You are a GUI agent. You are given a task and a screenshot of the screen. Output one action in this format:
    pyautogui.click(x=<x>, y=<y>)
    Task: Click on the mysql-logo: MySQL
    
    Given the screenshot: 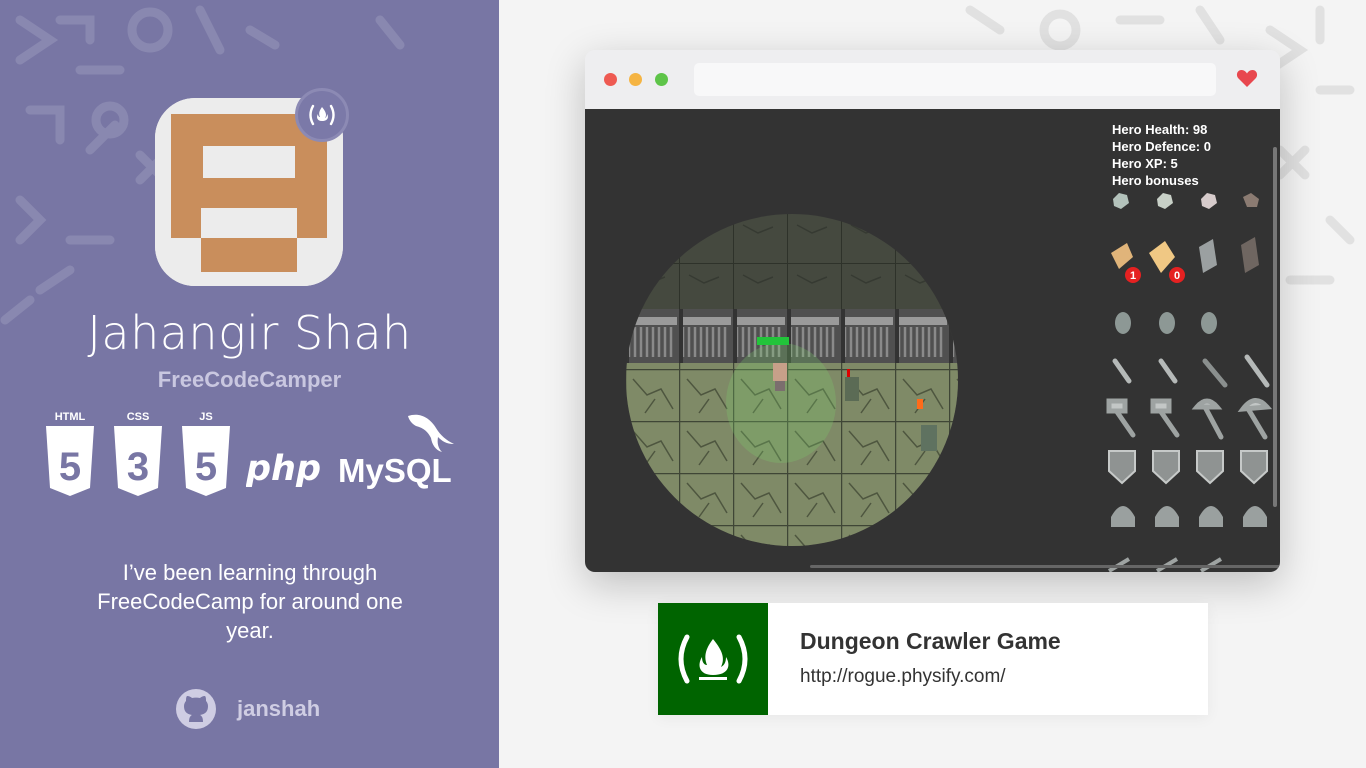 What is the action you would take?
    pyautogui.click(x=401, y=457)
    